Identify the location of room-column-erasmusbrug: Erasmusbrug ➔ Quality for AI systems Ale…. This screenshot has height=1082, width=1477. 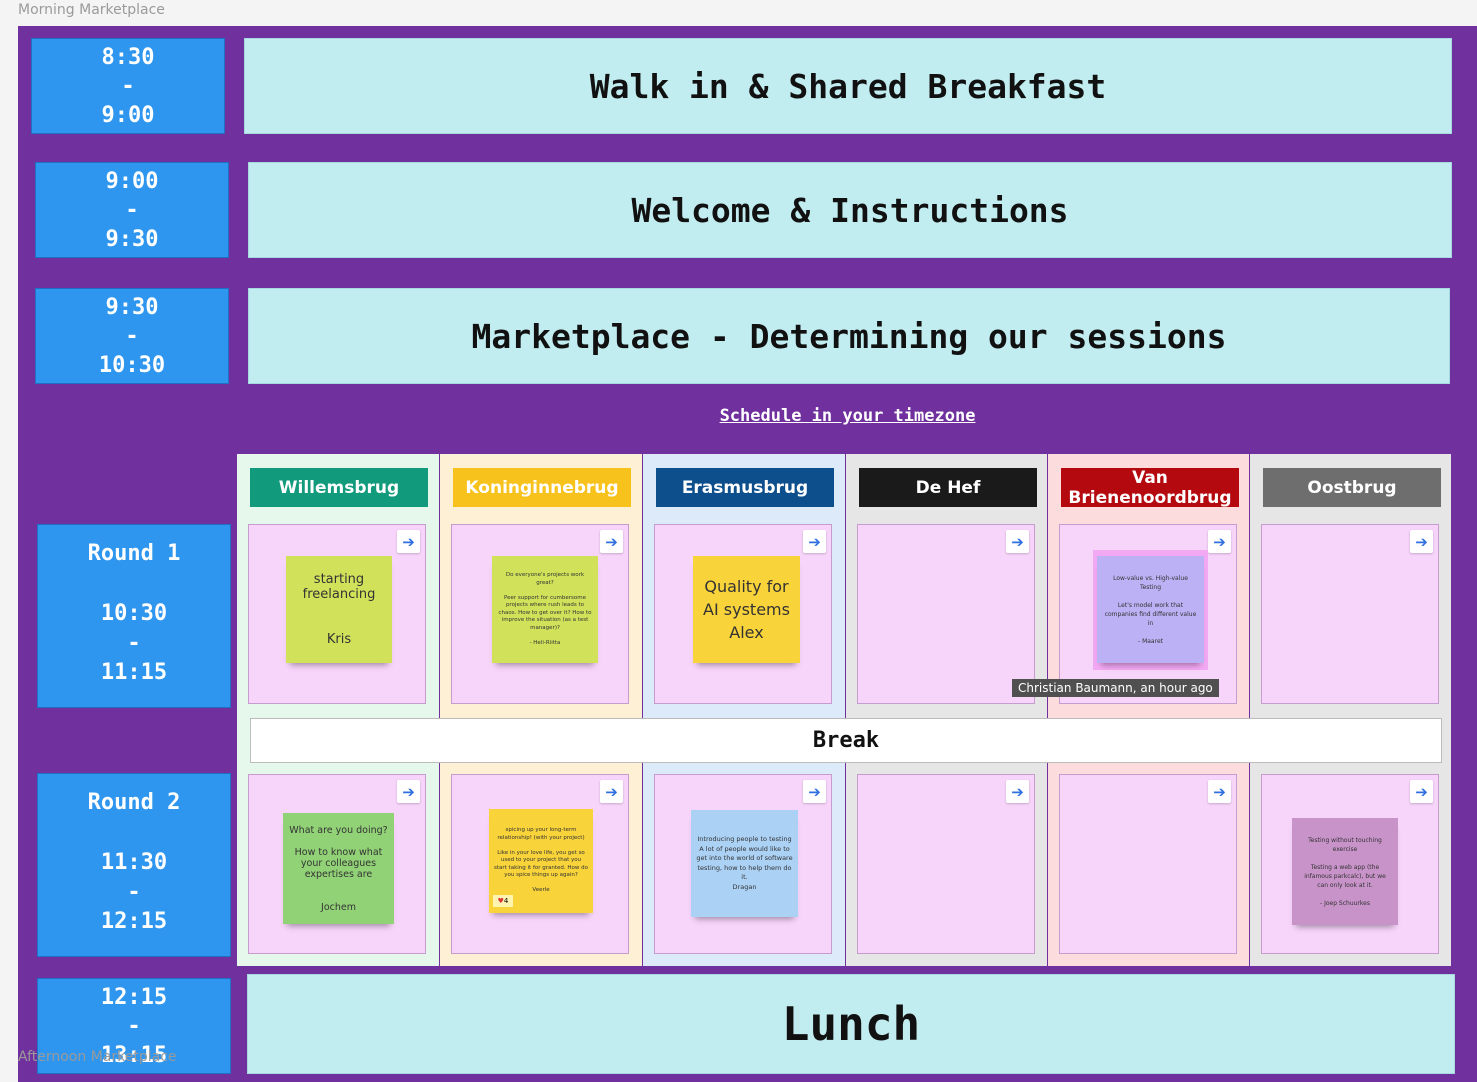
(744, 710).